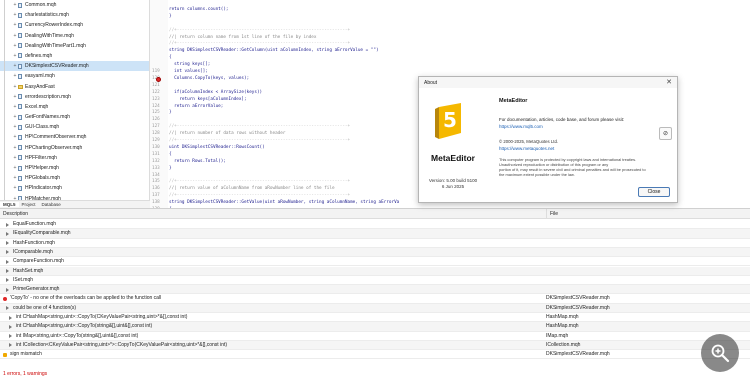 This screenshot has height=379, width=750. I want to click on tree-item-label: defines.mqh, so click(39, 55).